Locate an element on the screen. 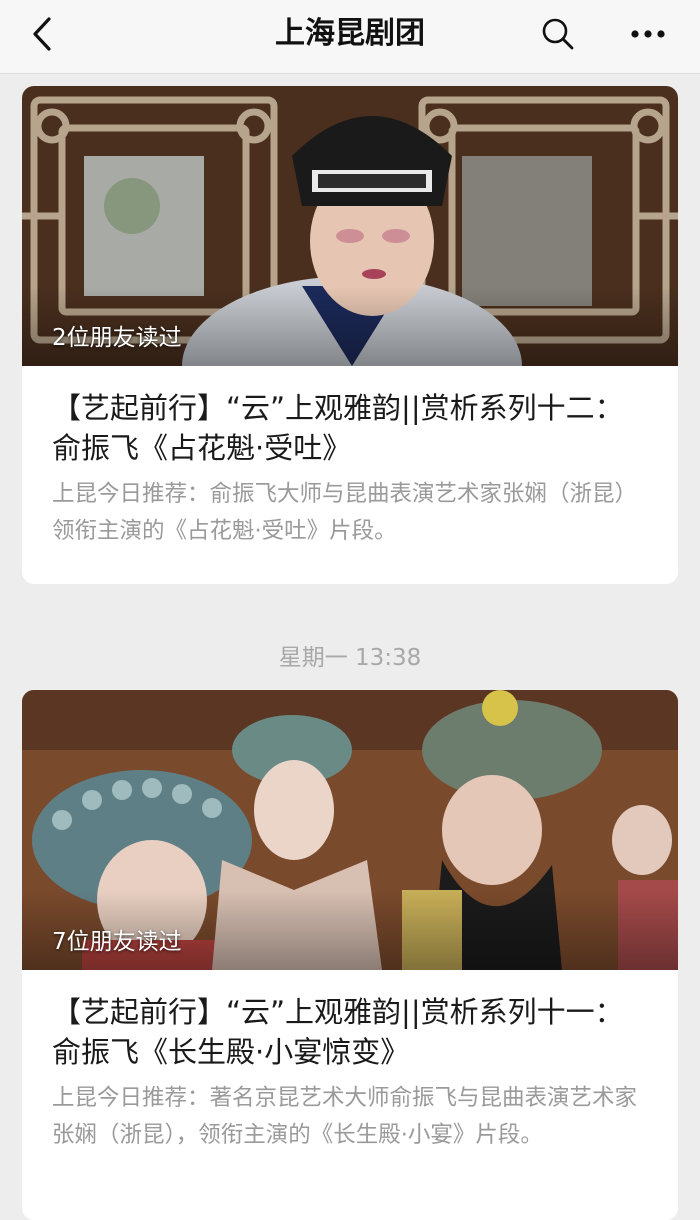 Image resolution: width=700 pixels, height=1220 pixels. article-title: 【艺起前行】“云”上观雅韵||赏析系列十一：俞振飞《长生殿·小宴惊变》 is located at coordinates (350, 1021).